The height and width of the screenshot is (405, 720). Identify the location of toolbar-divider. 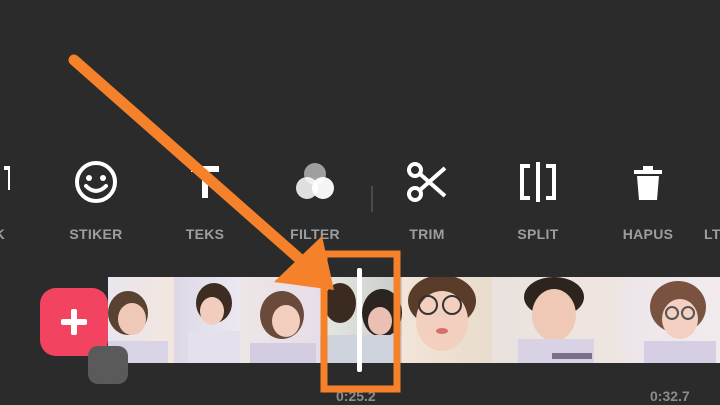
(372, 199).